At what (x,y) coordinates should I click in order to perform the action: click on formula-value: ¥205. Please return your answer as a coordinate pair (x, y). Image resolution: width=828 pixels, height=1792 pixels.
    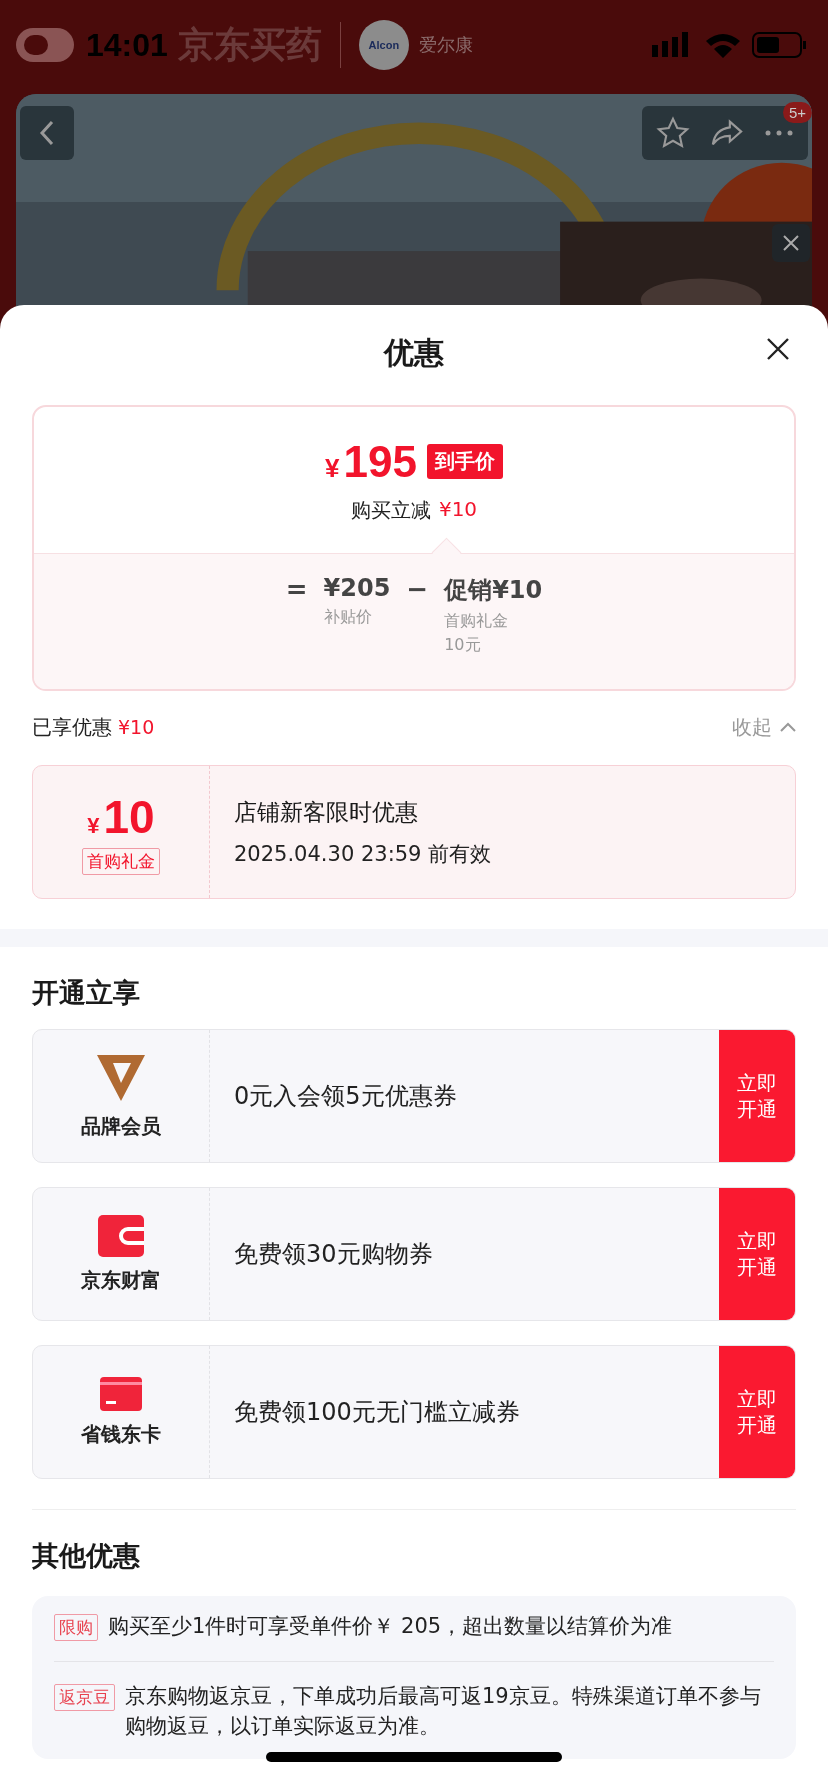
    Looking at the image, I should click on (357, 588).